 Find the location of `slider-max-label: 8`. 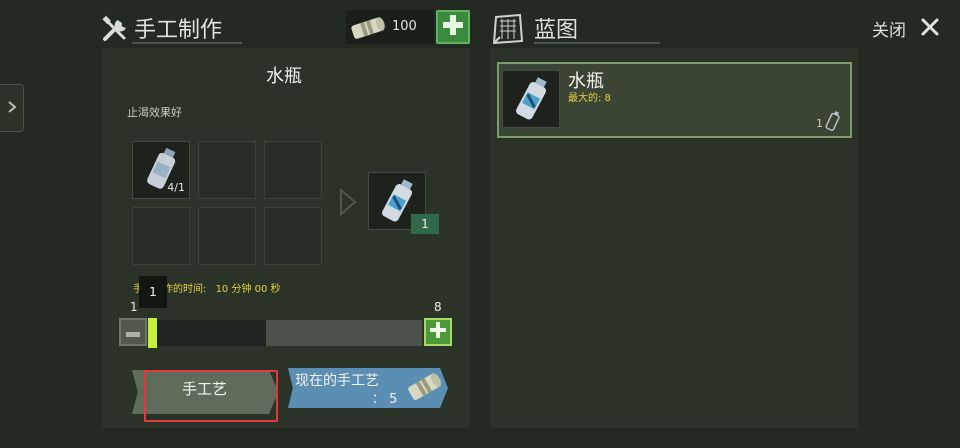

slider-max-label: 8 is located at coordinates (438, 307).